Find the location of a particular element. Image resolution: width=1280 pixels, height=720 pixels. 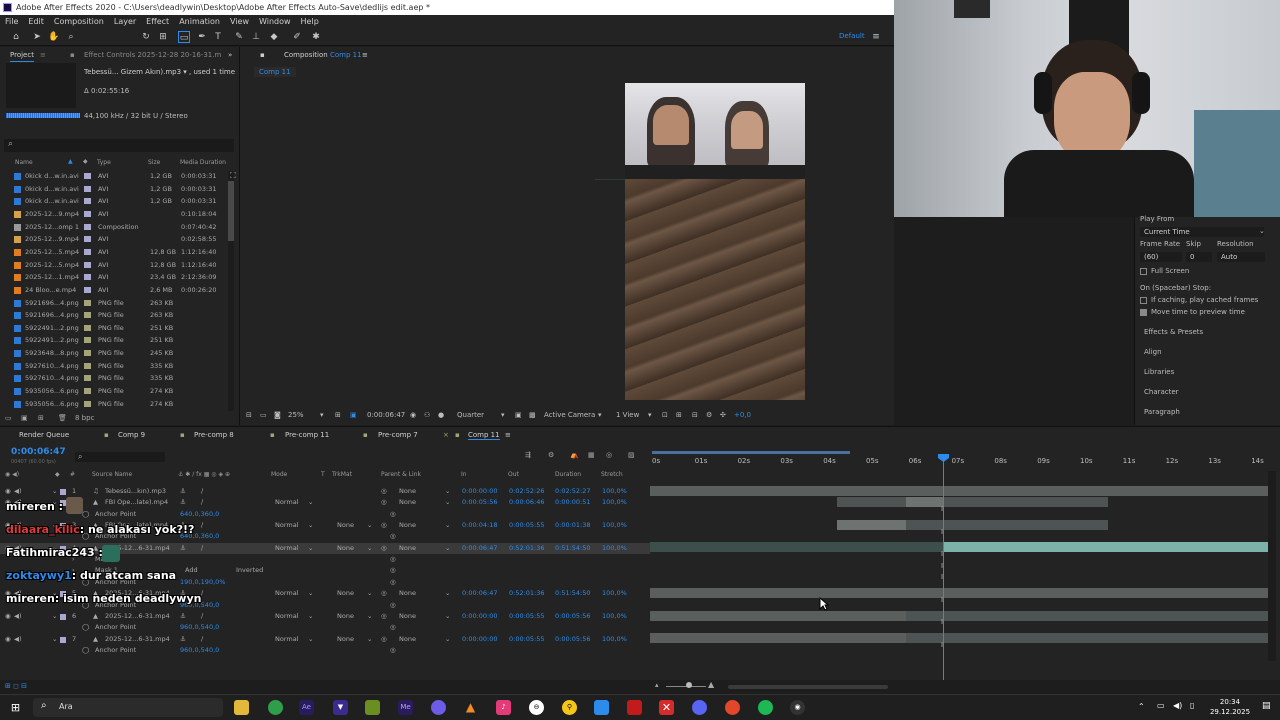

bpc-label: 8 bpc is located at coordinates (84, 418).